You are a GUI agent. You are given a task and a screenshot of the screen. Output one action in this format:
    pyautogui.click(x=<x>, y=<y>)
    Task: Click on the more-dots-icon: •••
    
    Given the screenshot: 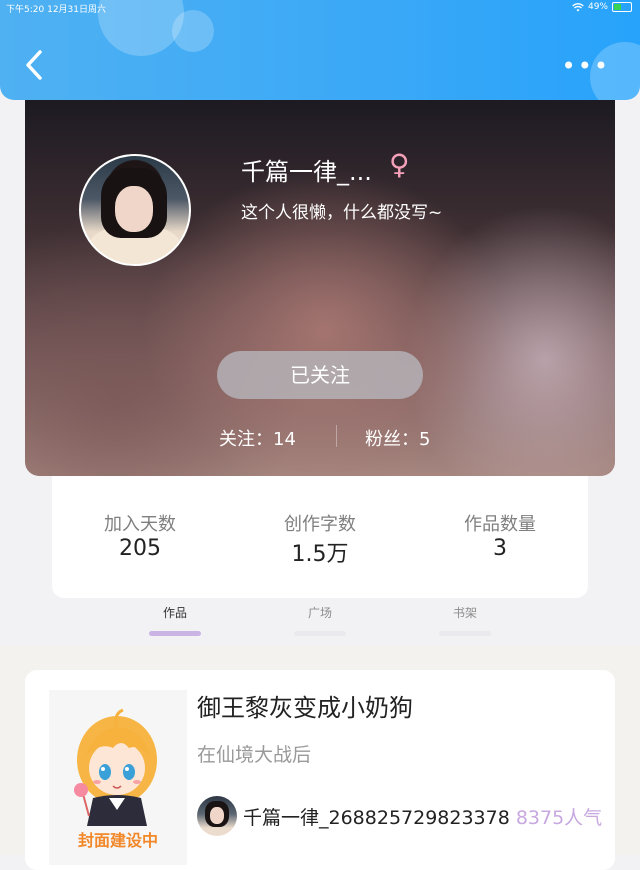 What is the action you would take?
    pyautogui.click(x=586, y=66)
    